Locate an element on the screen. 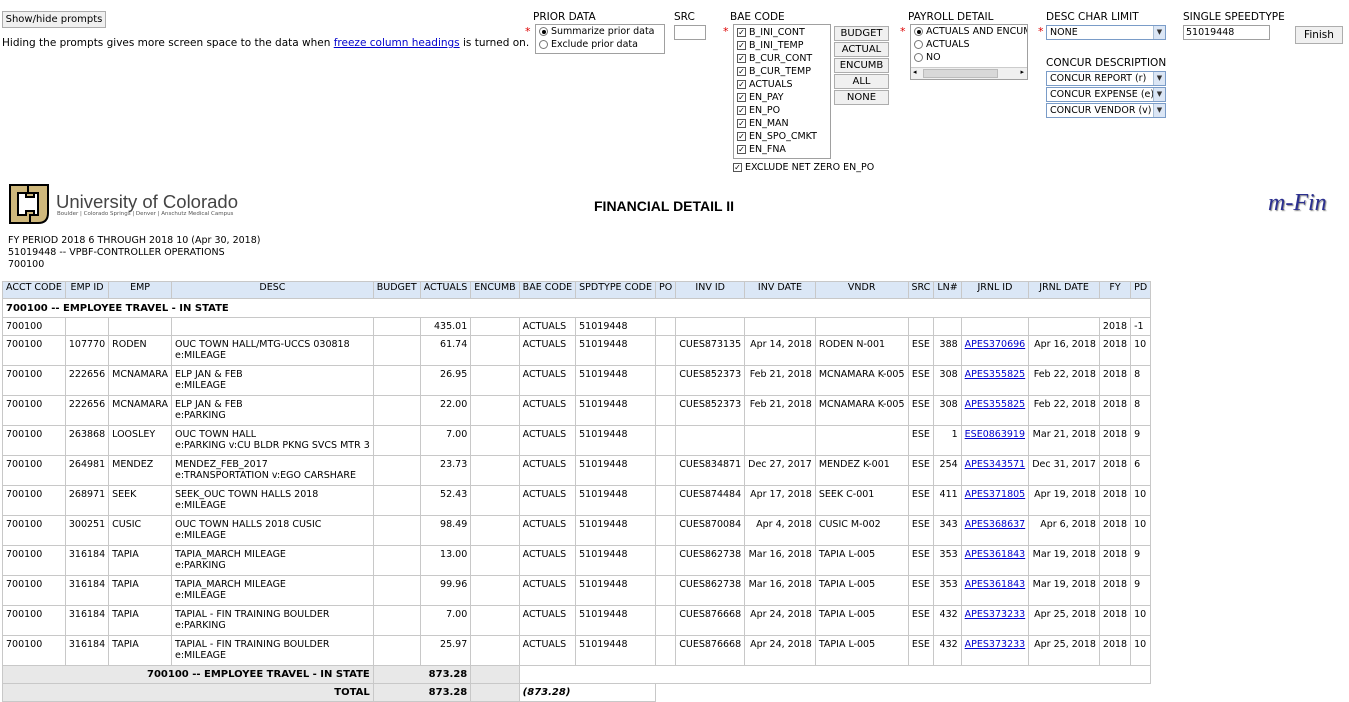  empid-cell: 316184 is located at coordinates (87, 620).